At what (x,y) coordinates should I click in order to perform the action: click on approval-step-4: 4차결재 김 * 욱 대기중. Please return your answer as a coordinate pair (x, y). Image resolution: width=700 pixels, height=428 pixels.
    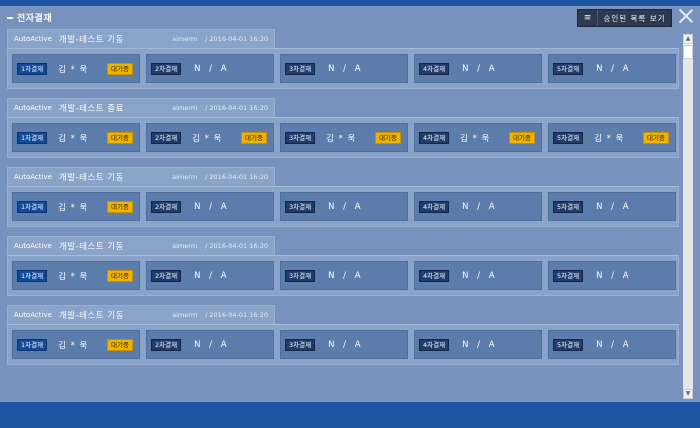
    Looking at the image, I should click on (478, 137).